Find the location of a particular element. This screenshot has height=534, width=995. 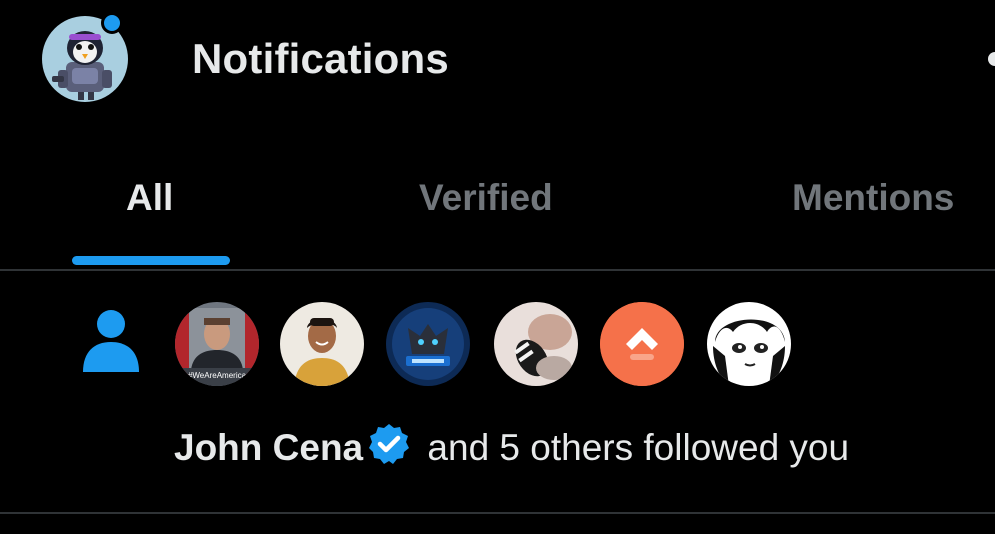

tab-verified: Verified is located at coordinates (486, 198).